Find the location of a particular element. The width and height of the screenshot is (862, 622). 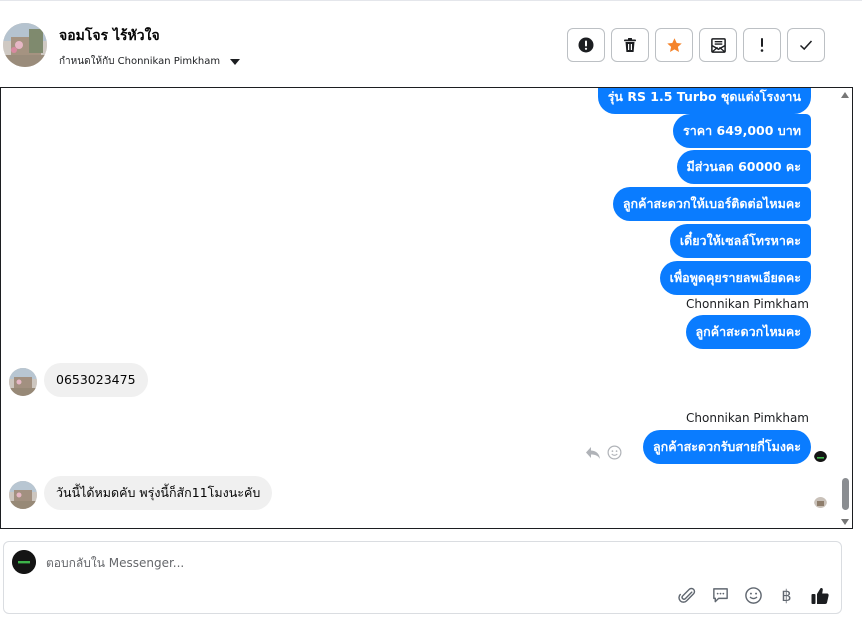

report-spam-button is located at coordinates (586, 45).